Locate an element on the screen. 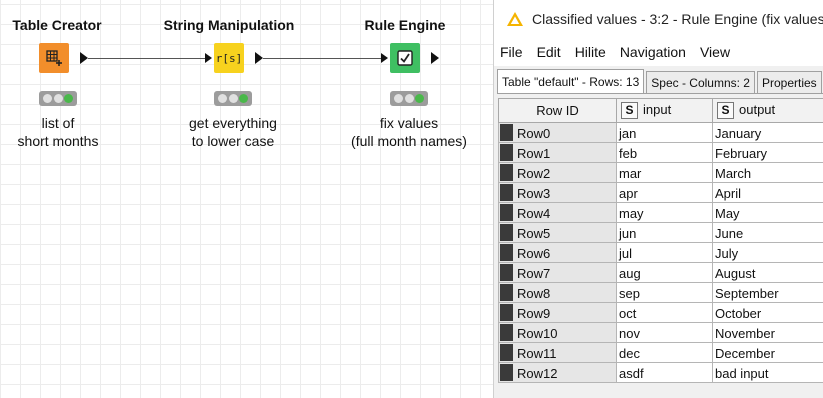 The image size is (823, 398). column-header-output: Soutput is located at coordinates (767, 110).